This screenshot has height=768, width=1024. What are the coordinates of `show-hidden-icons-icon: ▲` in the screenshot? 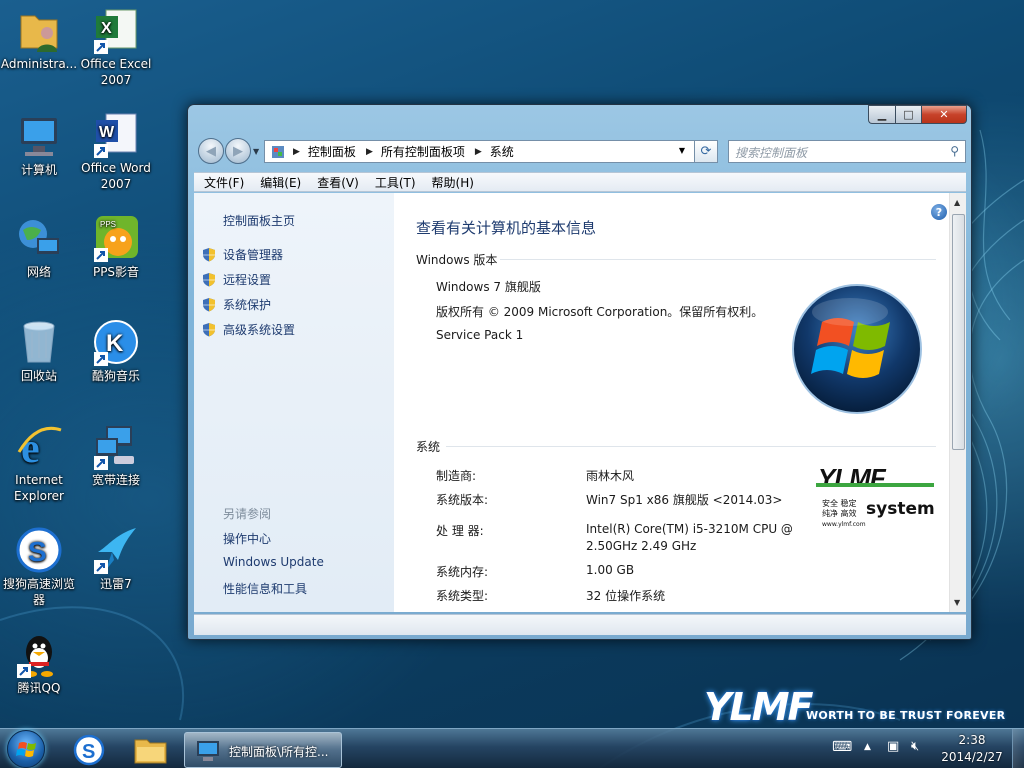 It's located at (867, 747).